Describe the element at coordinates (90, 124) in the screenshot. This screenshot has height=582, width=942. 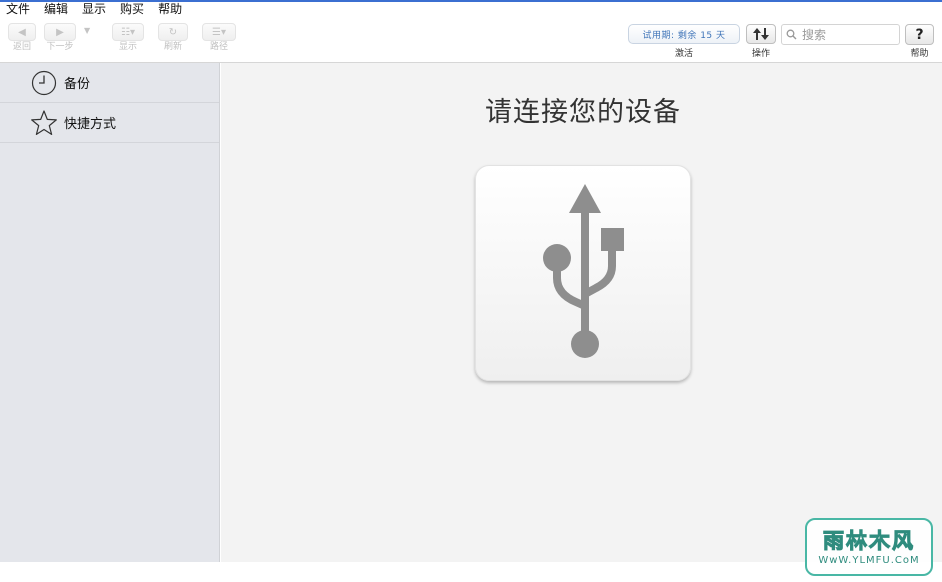
I see `sidebar-item-label: 快捷方式` at that location.